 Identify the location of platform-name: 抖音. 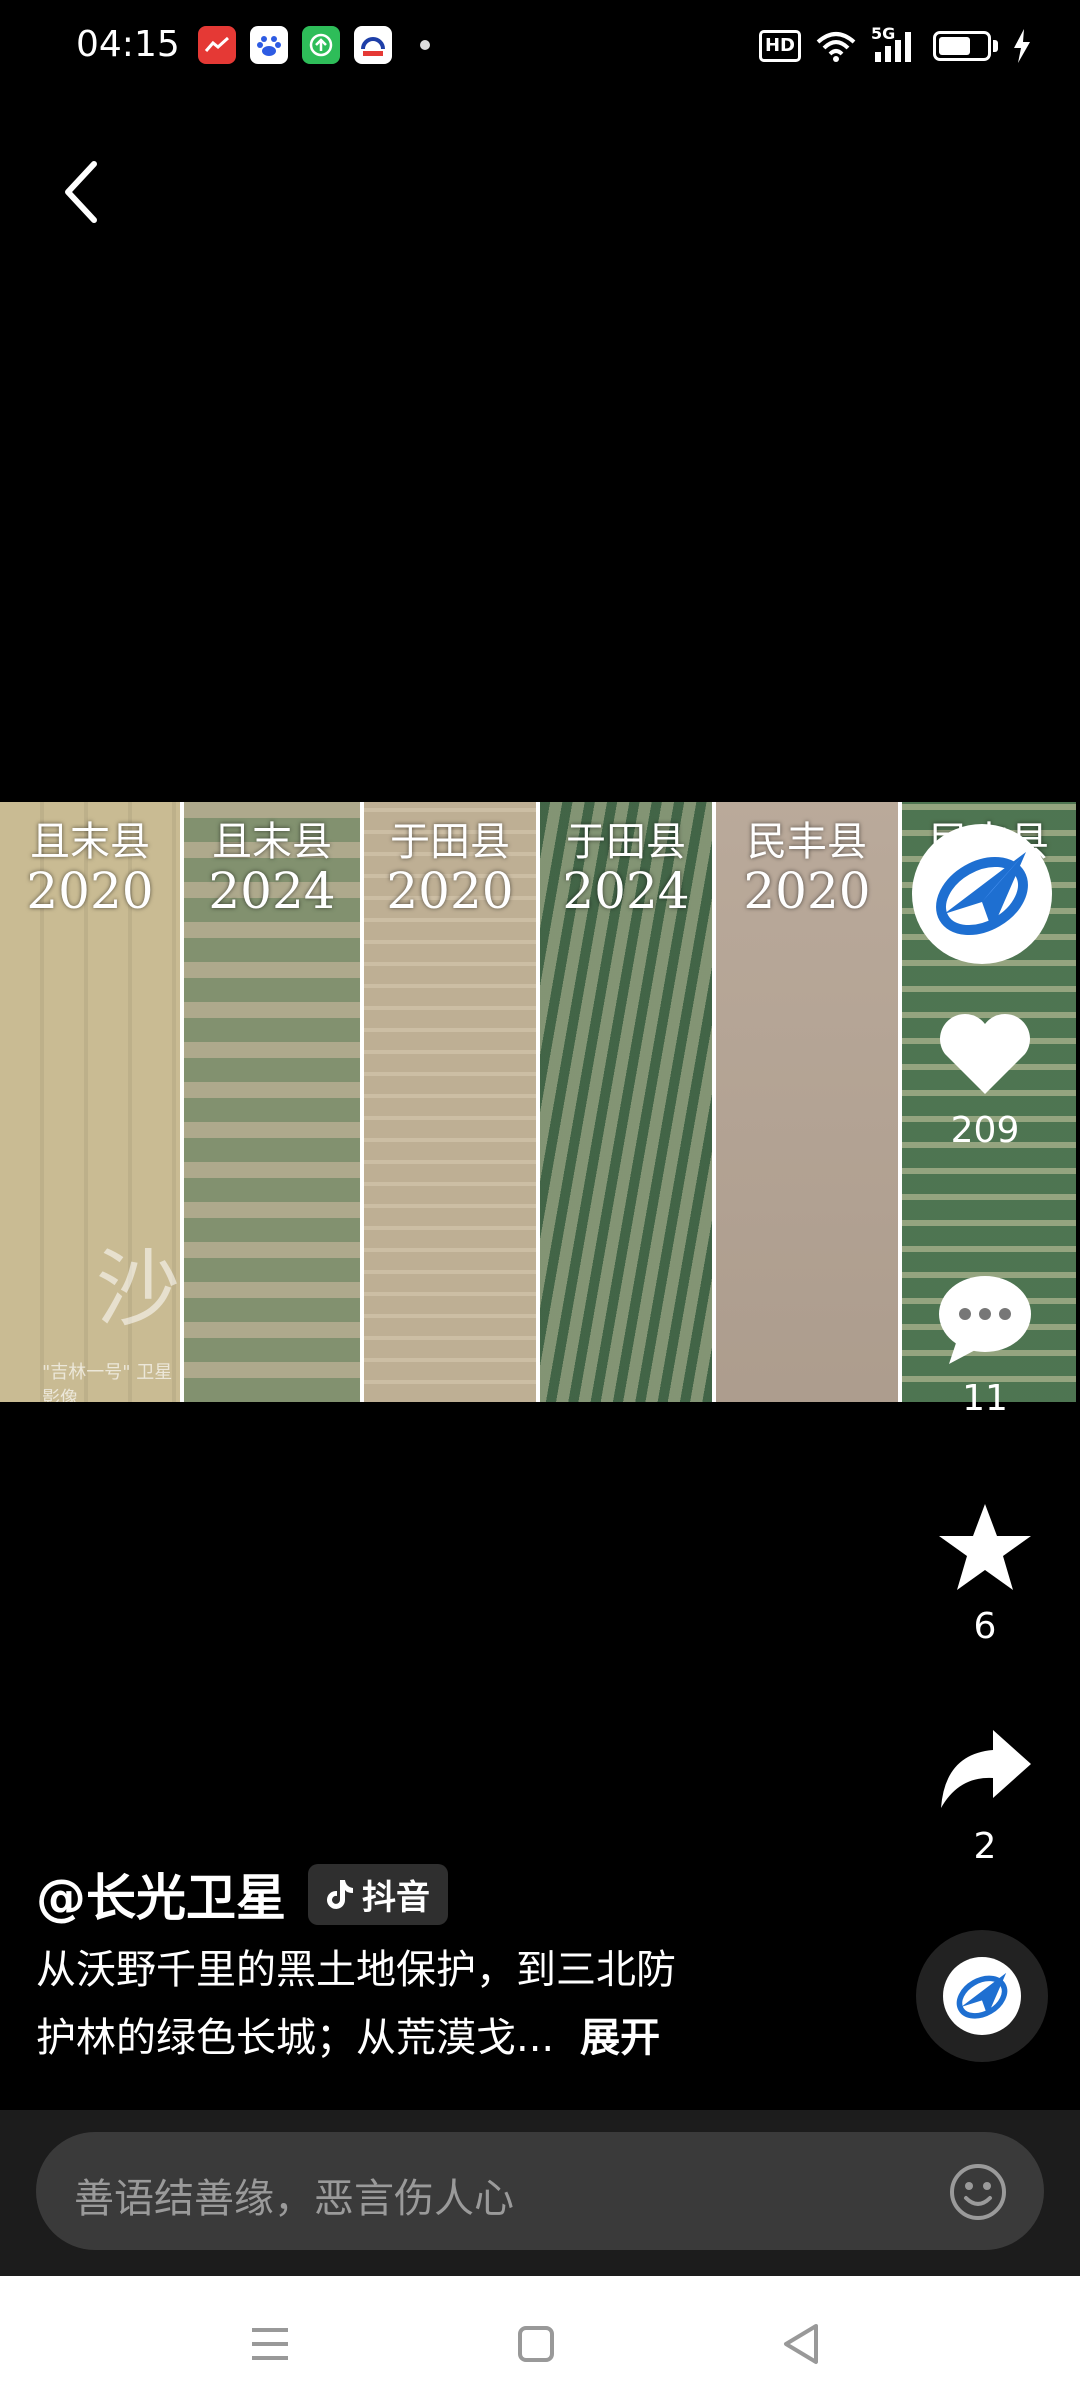
(396, 1897).